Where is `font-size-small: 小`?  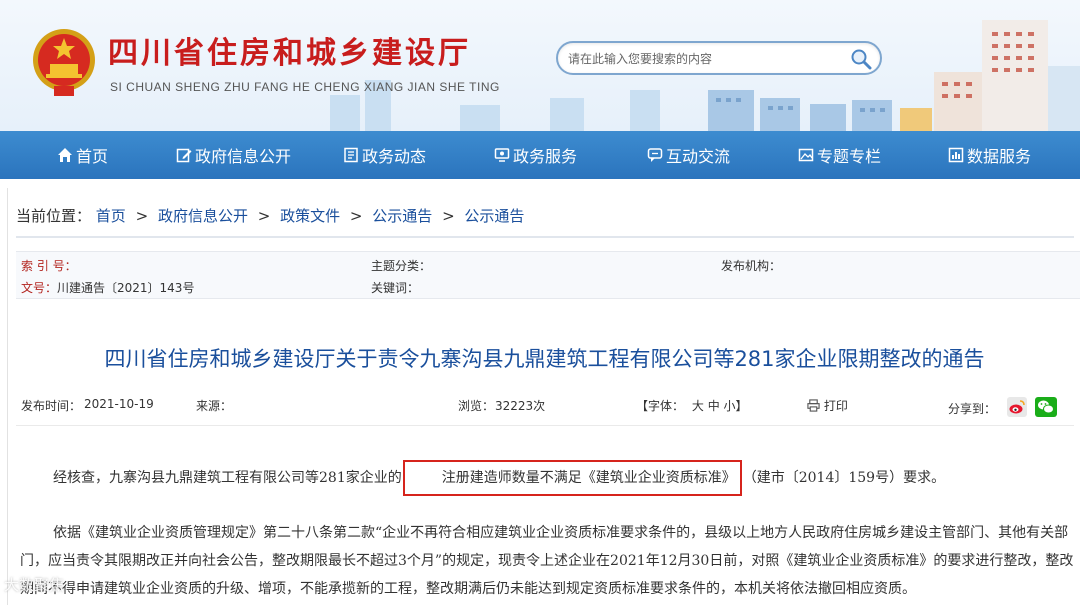 font-size-small: 小 is located at coordinates (730, 406).